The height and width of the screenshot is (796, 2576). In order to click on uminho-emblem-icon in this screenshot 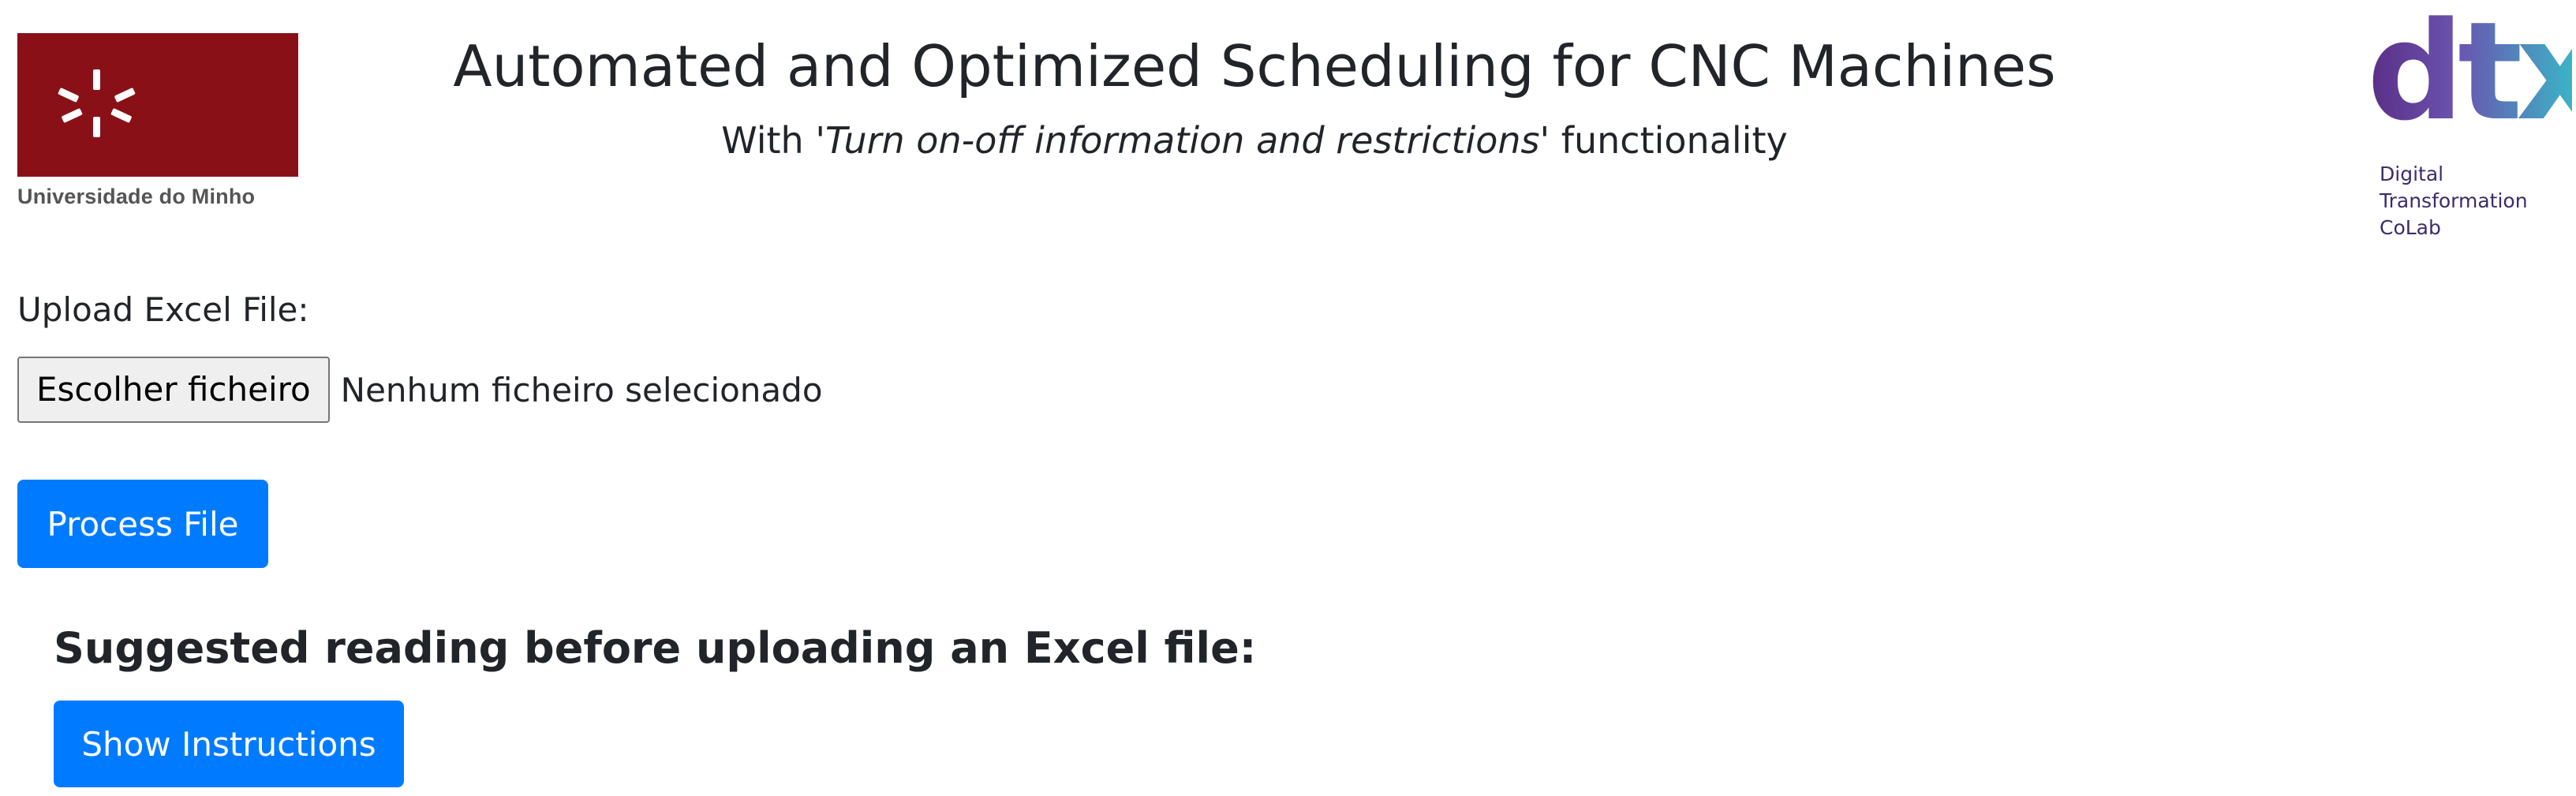, I will do `click(97, 103)`.